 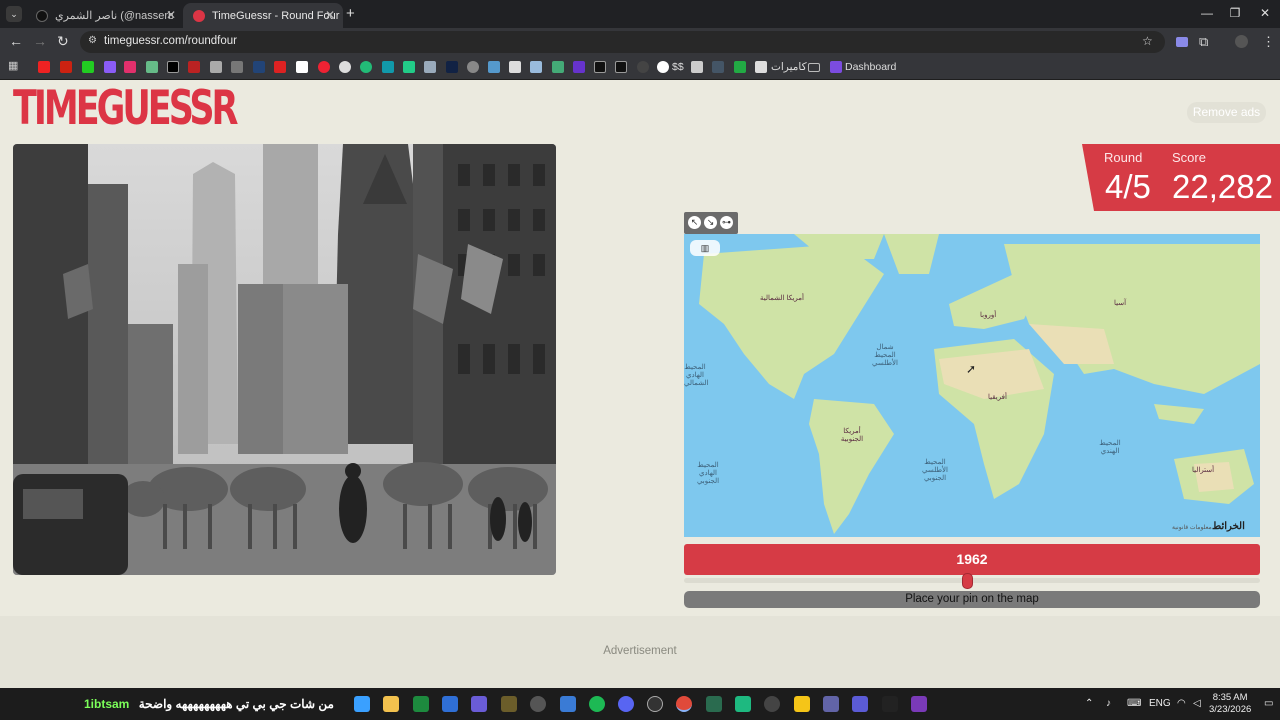 I want to click on kick-bookmark-icon, so click(x=88, y=67).